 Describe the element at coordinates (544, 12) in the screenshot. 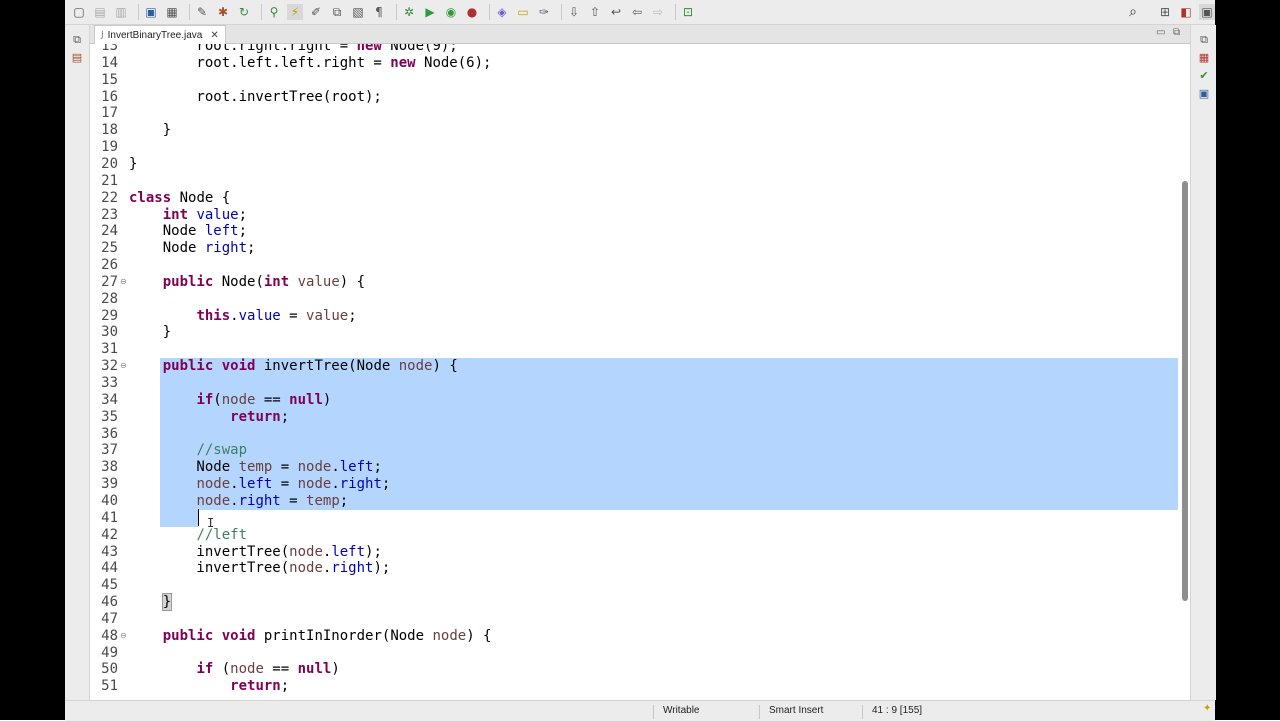

I see `brush-icon: ✑` at that location.